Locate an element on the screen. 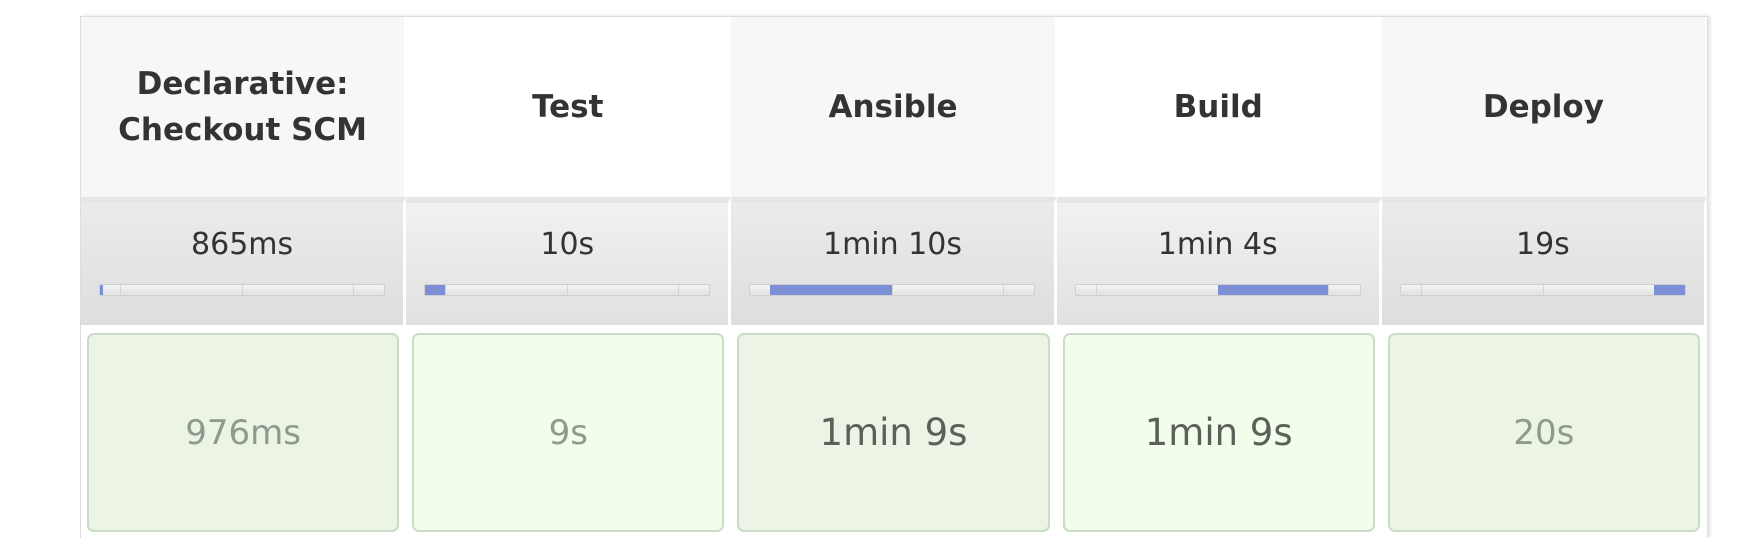 The width and height of the screenshot is (1737, 538). run-duration: 9s is located at coordinates (568, 432).